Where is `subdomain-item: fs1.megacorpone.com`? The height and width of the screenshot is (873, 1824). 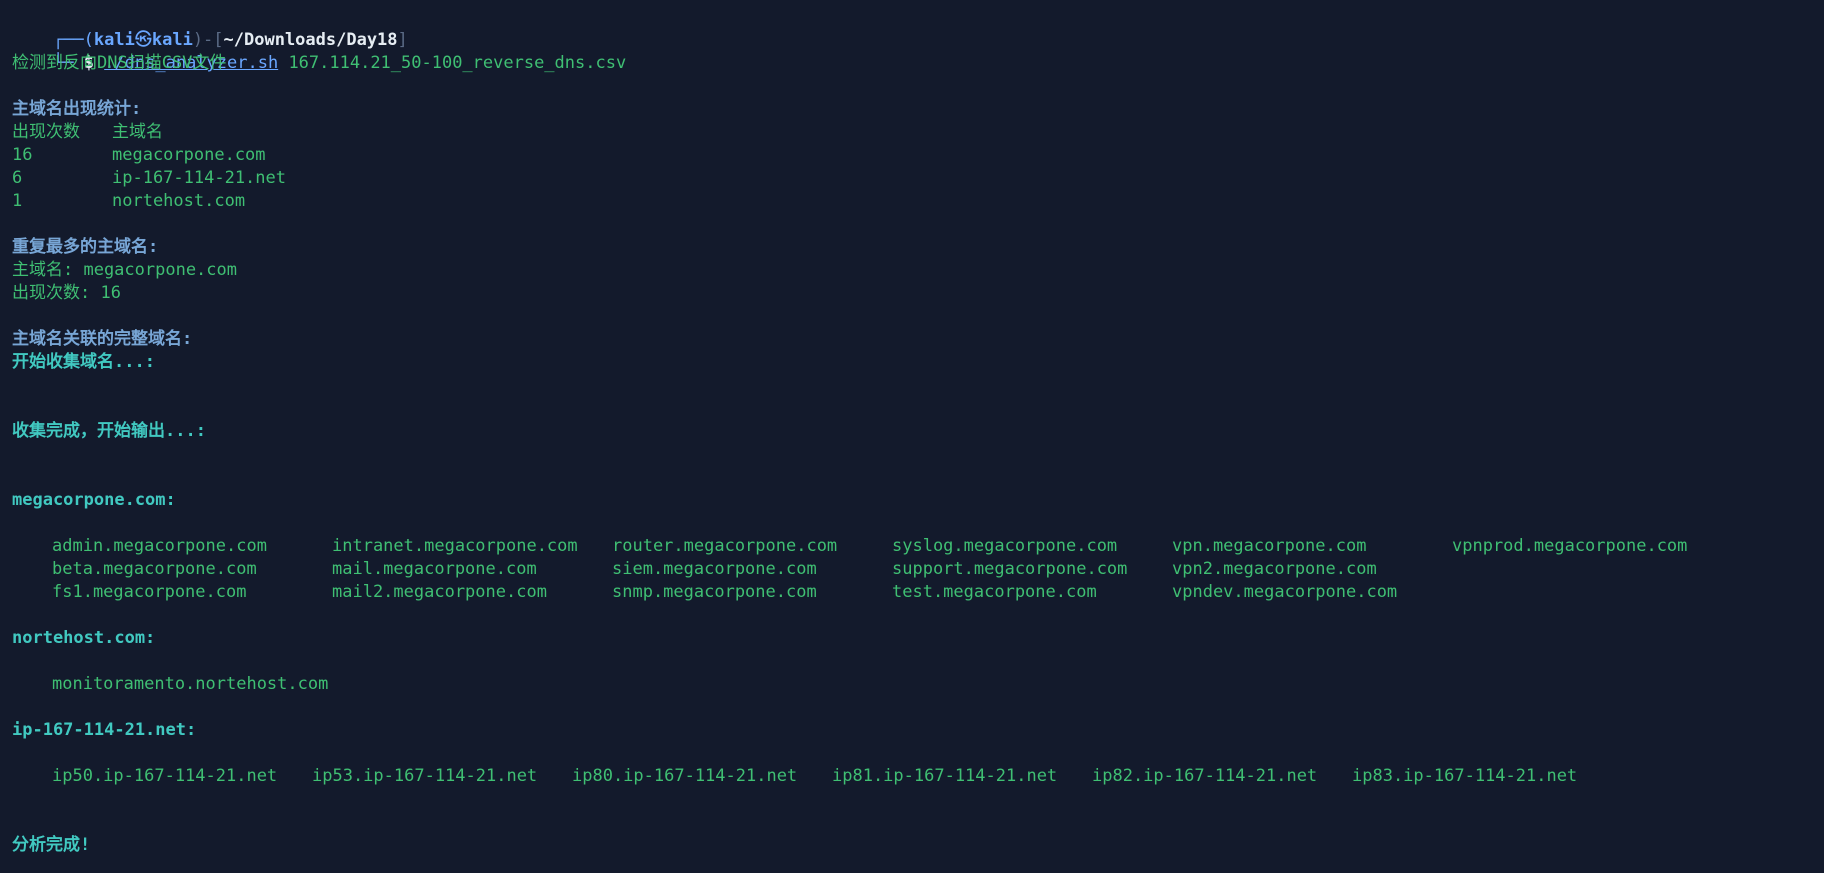
subdomain-item: fs1.megacorpone.com is located at coordinates (149, 592).